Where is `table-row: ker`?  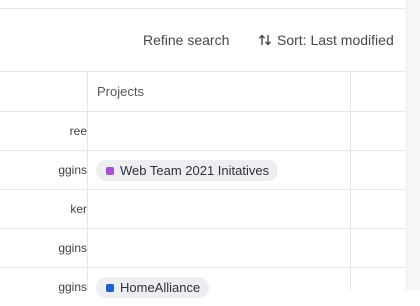
table-row: ker is located at coordinates (203, 208).